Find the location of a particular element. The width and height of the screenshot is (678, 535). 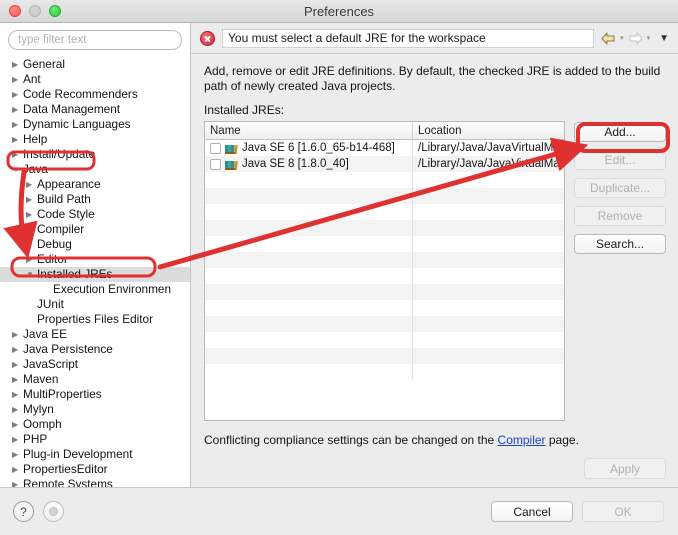

column-header-name: Name is located at coordinates (309, 130).